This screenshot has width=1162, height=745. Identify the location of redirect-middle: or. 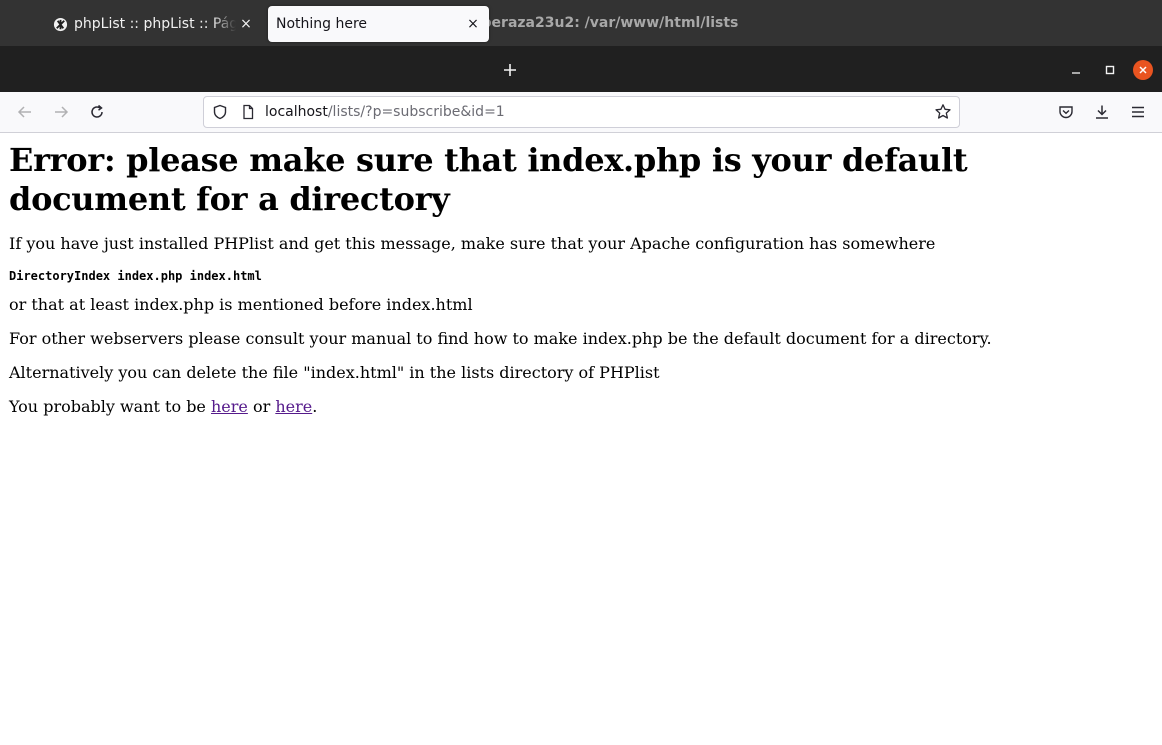
(261, 406).